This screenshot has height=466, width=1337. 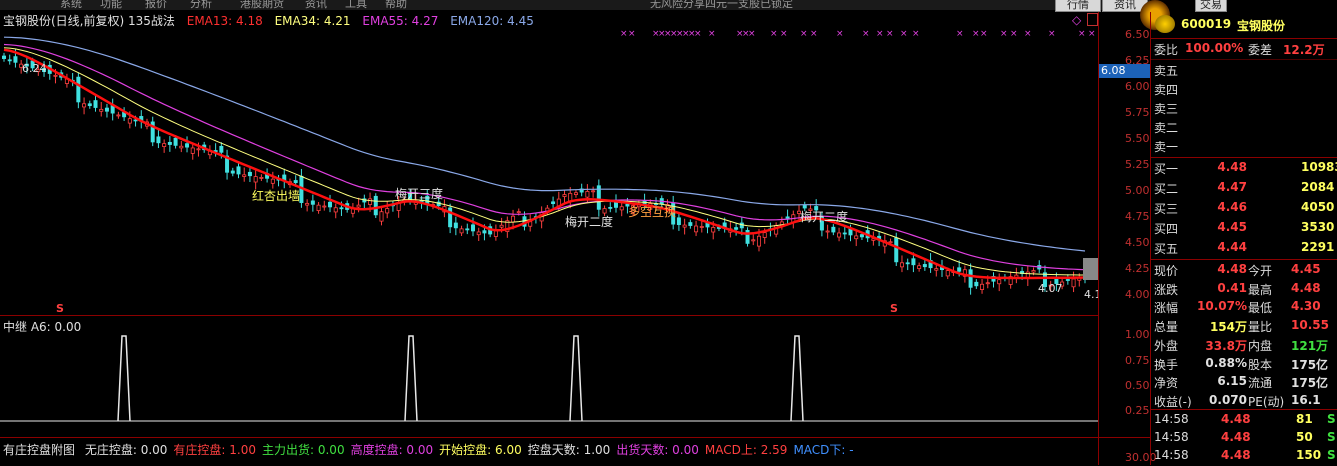 What do you see at coordinates (356, 5) in the screenshot?
I see `menu-item-tools: 工具` at bounding box center [356, 5].